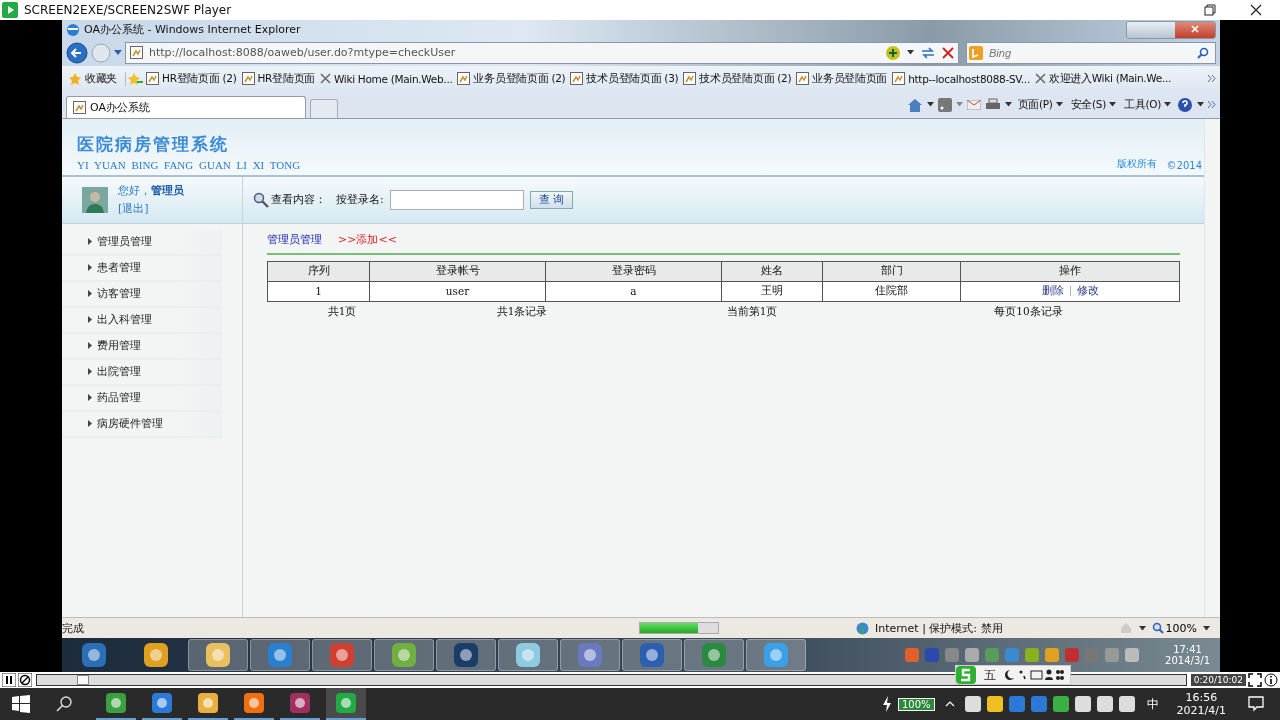 The height and width of the screenshot is (720, 1280). What do you see at coordinates (83, 680) in the screenshot?
I see `seek-thumb` at bounding box center [83, 680].